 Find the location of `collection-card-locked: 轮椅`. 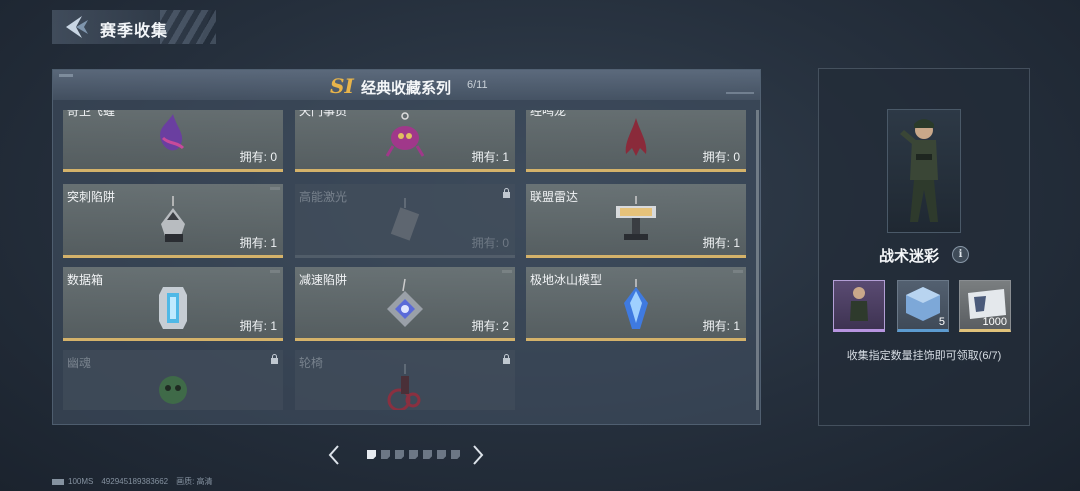

collection-card-locked: 轮椅 is located at coordinates (405, 380).